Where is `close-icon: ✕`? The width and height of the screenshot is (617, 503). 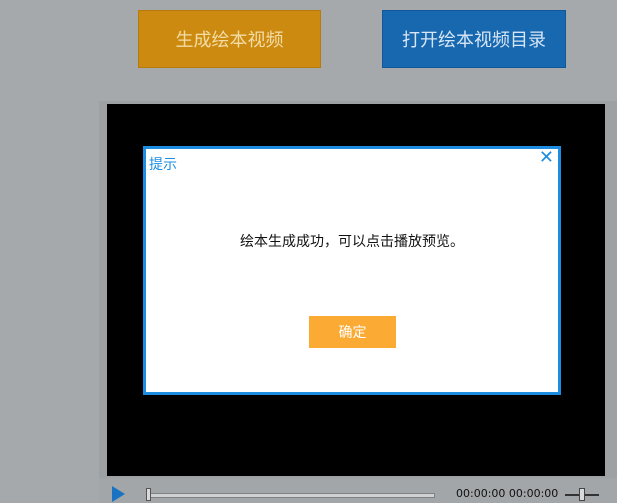 close-icon: ✕ is located at coordinates (546, 158).